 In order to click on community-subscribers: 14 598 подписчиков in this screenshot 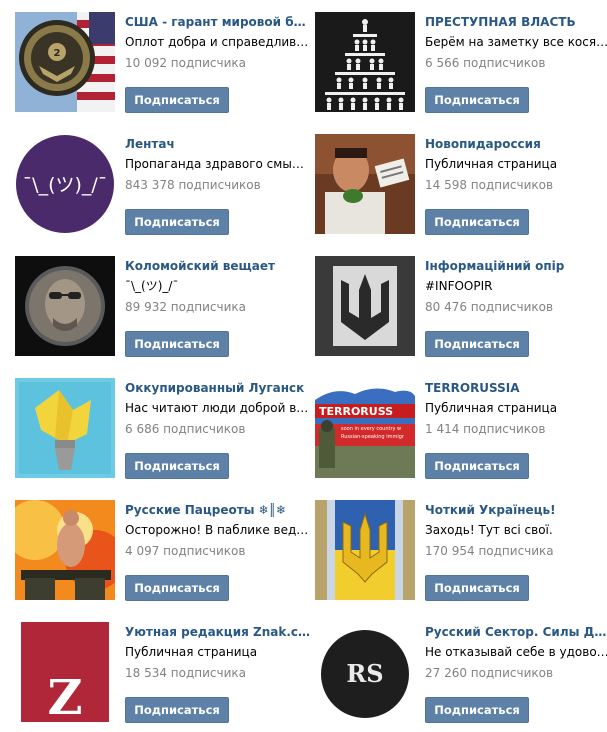, I will do `click(489, 185)`.